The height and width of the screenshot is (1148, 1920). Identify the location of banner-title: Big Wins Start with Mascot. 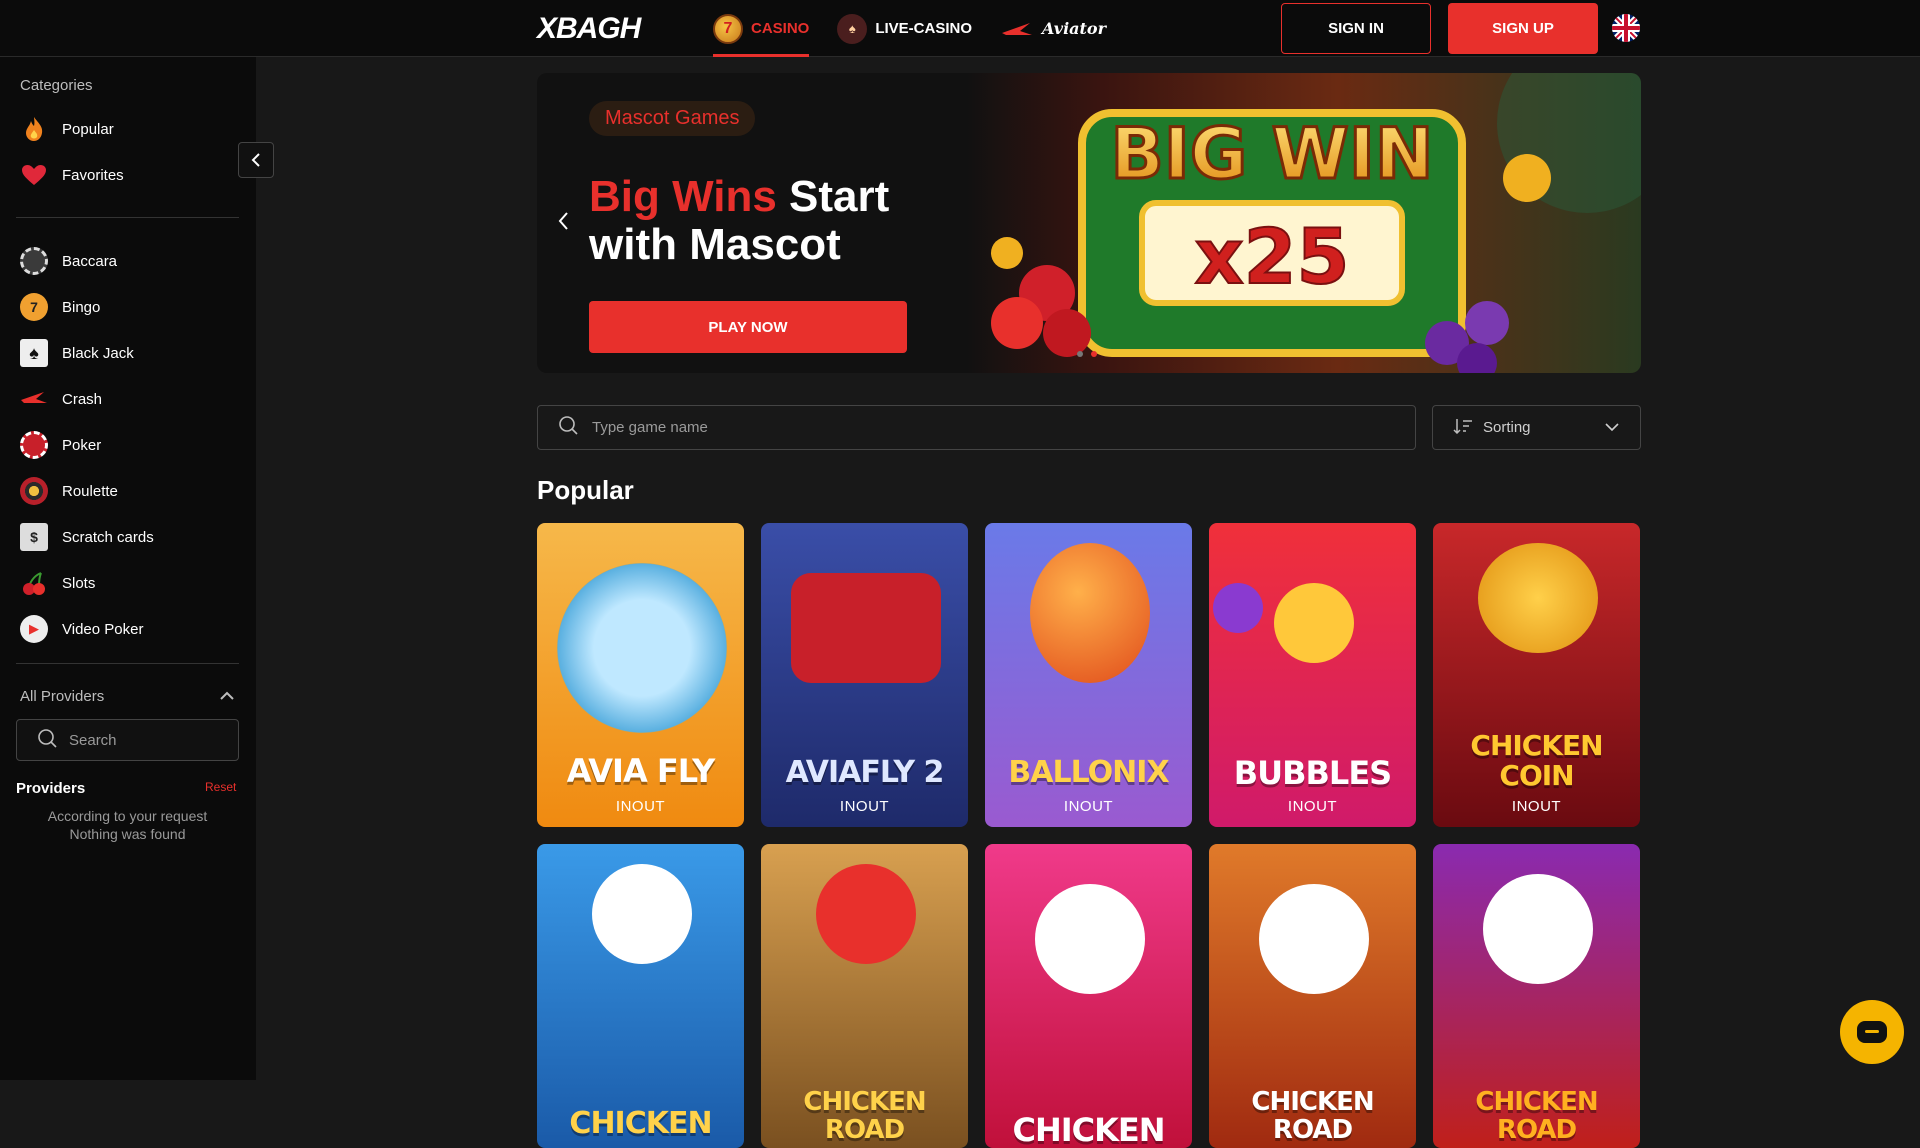
(739, 221).